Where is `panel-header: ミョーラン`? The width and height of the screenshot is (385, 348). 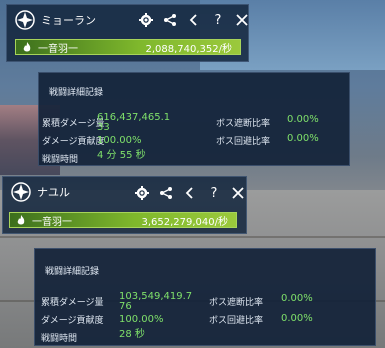 panel-header: ミョーラン is located at coordinates (54, 20).